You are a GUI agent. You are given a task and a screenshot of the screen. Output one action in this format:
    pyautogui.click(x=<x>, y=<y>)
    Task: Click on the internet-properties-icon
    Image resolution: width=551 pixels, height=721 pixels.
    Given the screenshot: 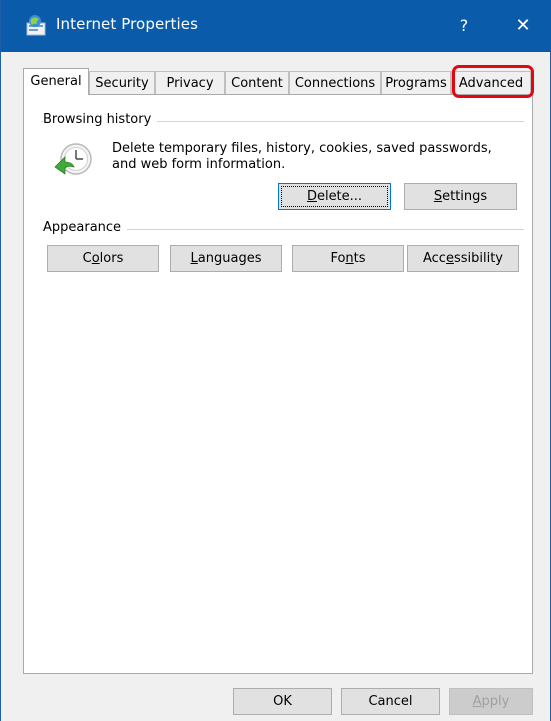 What is the action you would take?
    pyautogui.click(x=36, y=25)
    